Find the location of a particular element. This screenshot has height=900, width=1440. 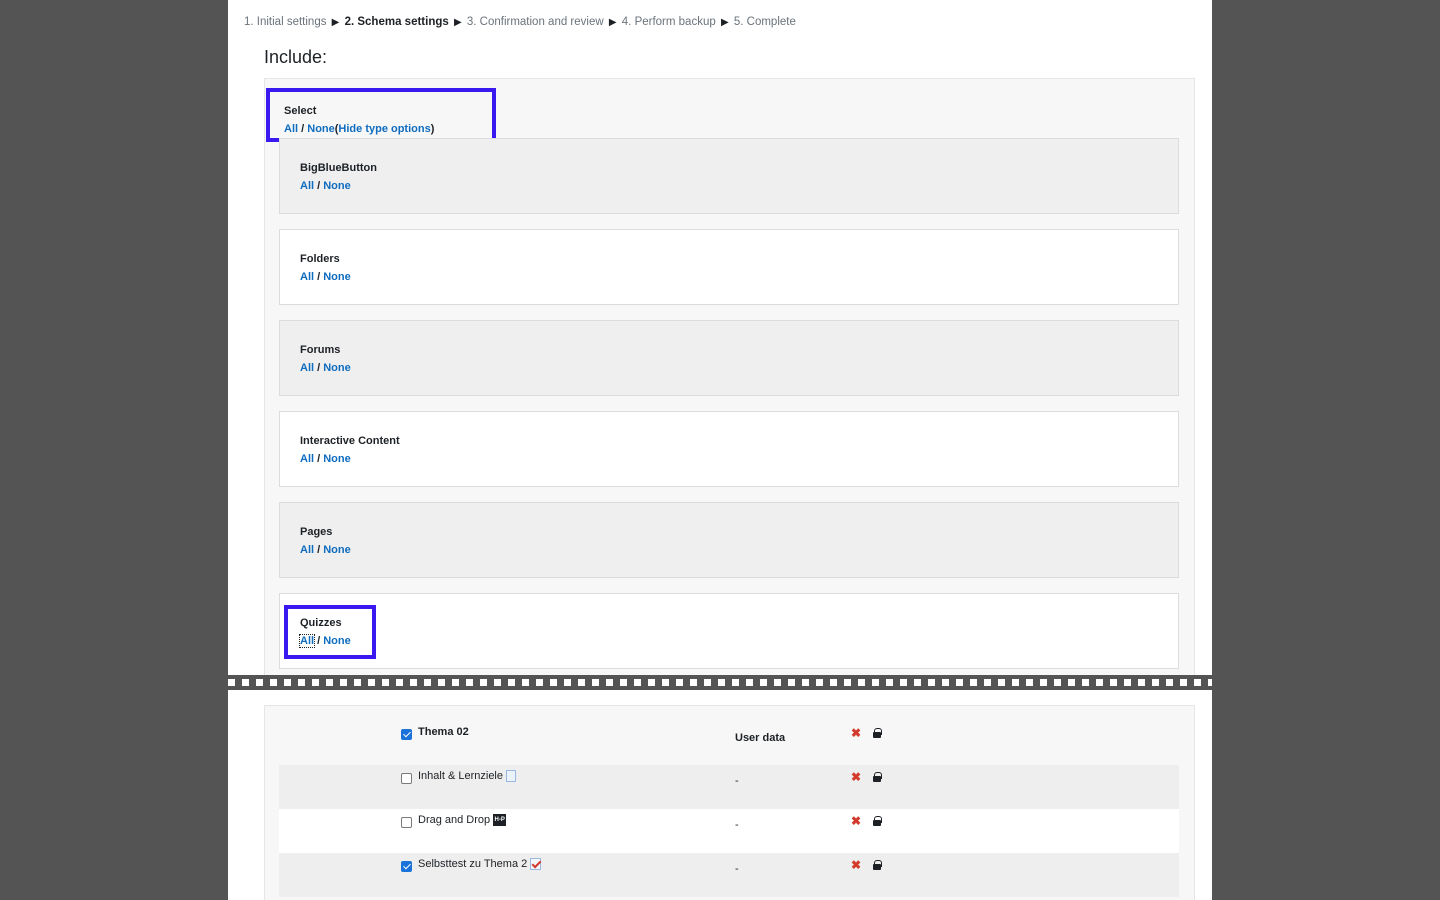

select-label: Select is located at coordinates (300, 111).